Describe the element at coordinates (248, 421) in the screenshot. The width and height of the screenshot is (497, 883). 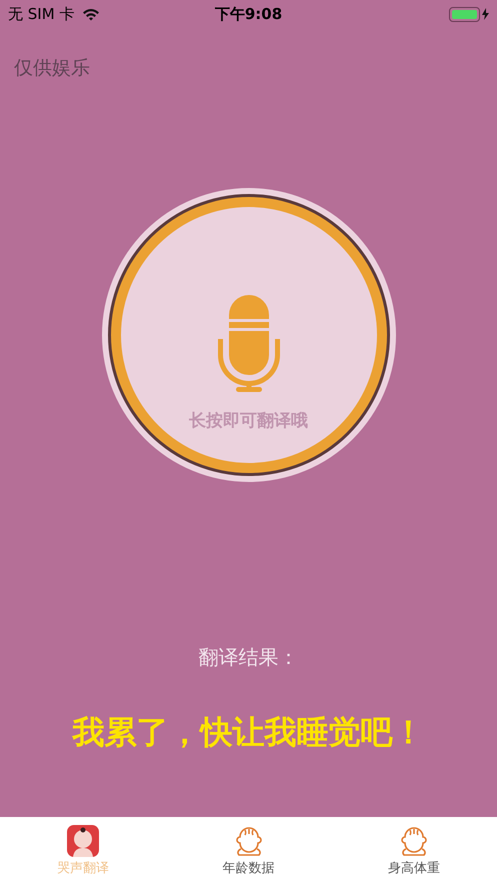
I see `hint-label: 长按即可翻译哦` at that location.